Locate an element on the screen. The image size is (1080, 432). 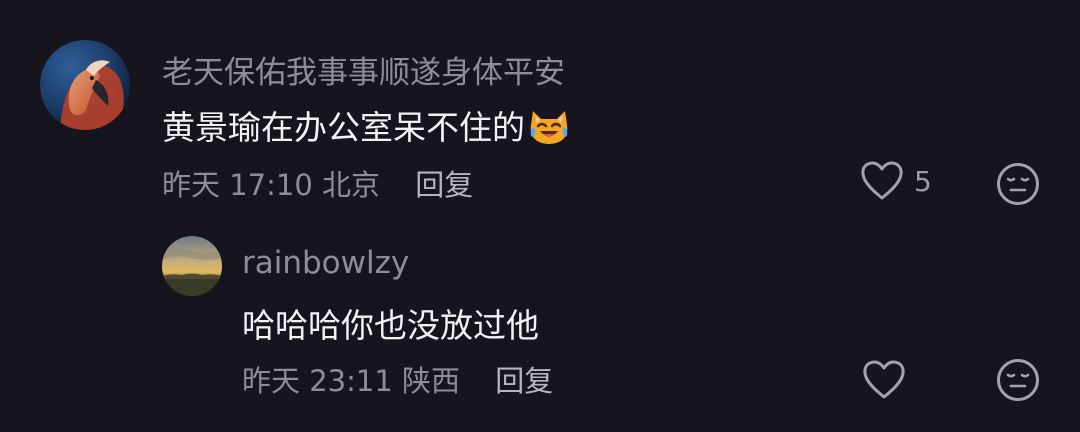
comment-text-body: 黄景瑜在办公室呆不住的 is located at coordinates (343, 127).